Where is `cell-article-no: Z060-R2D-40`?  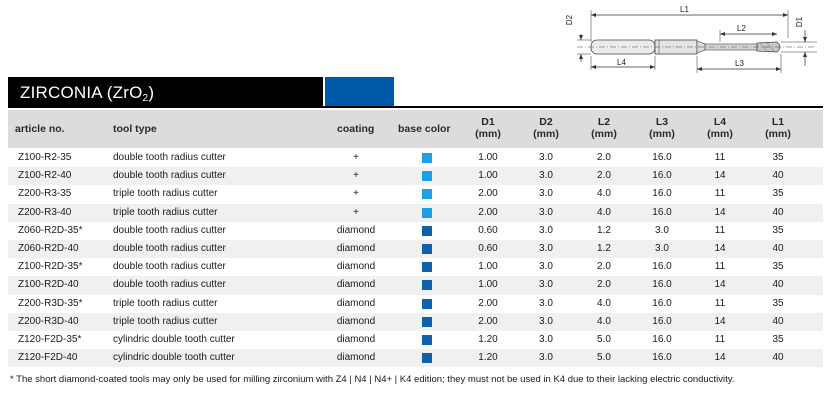 cell-article-no: Z060-R2D-40 is located at coordinates (48, 248).